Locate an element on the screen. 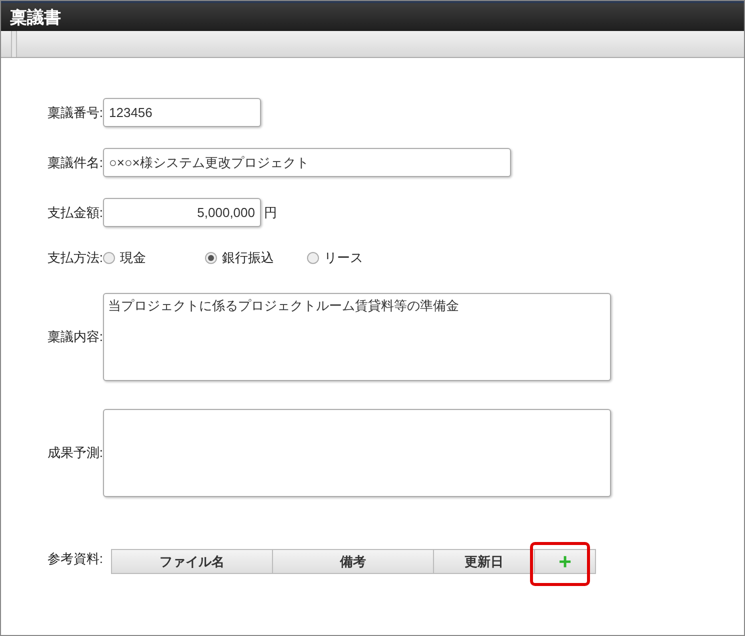 The height and width of the screenshot is (636, 745). text-area: 当プロジェクトに係るプロジェクトルーム賃貸料等の準備金 is located at coordinates (357, 337).